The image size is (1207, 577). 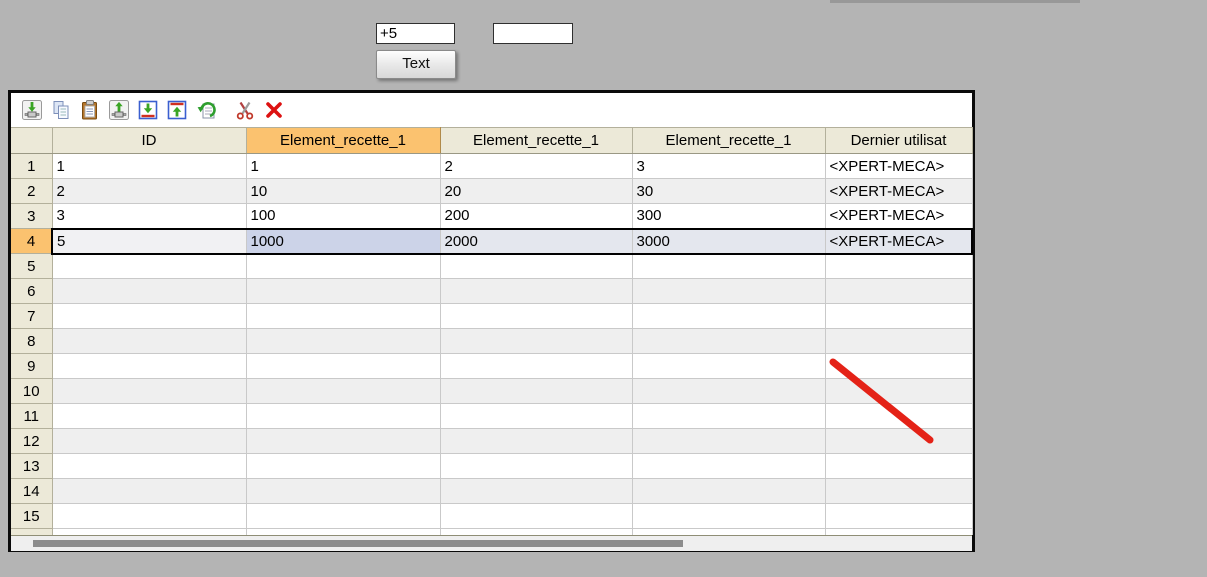 I want to click on cut-icon, so click(x=245, y=110).